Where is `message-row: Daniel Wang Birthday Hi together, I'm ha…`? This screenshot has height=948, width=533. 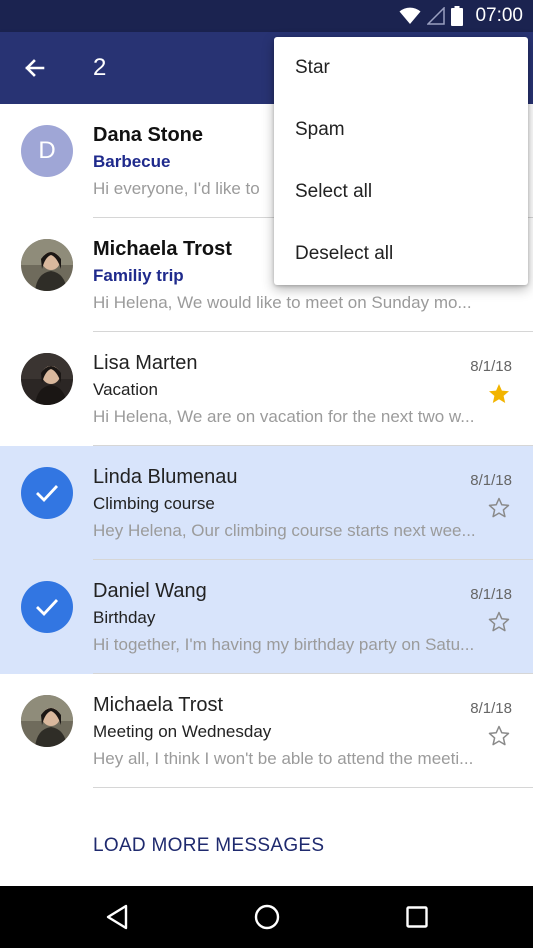
message-row: Daniel Wang Birthday Hi together, I'm ha… is located at coordinates (266, 617).